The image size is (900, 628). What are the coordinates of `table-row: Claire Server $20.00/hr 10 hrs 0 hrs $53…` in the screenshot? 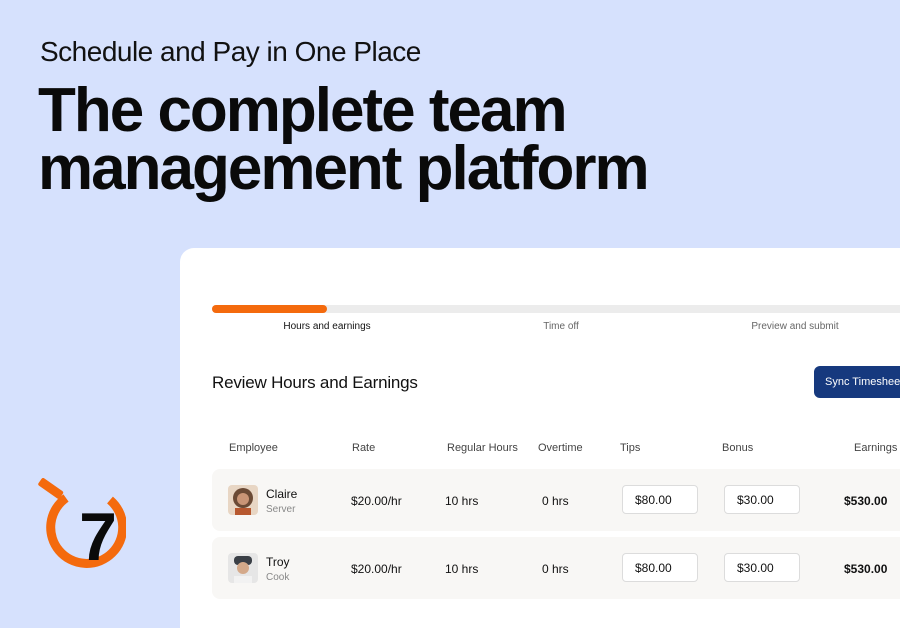 It's located at (556, 500).